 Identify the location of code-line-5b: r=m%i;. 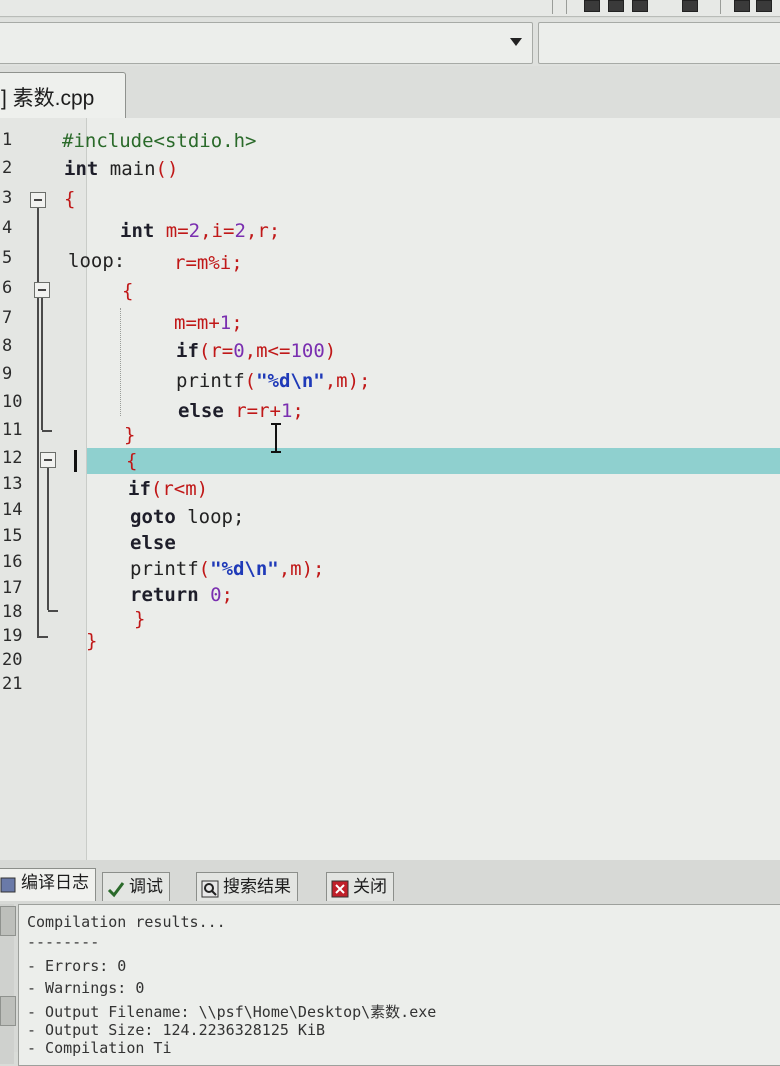
(208, 263).